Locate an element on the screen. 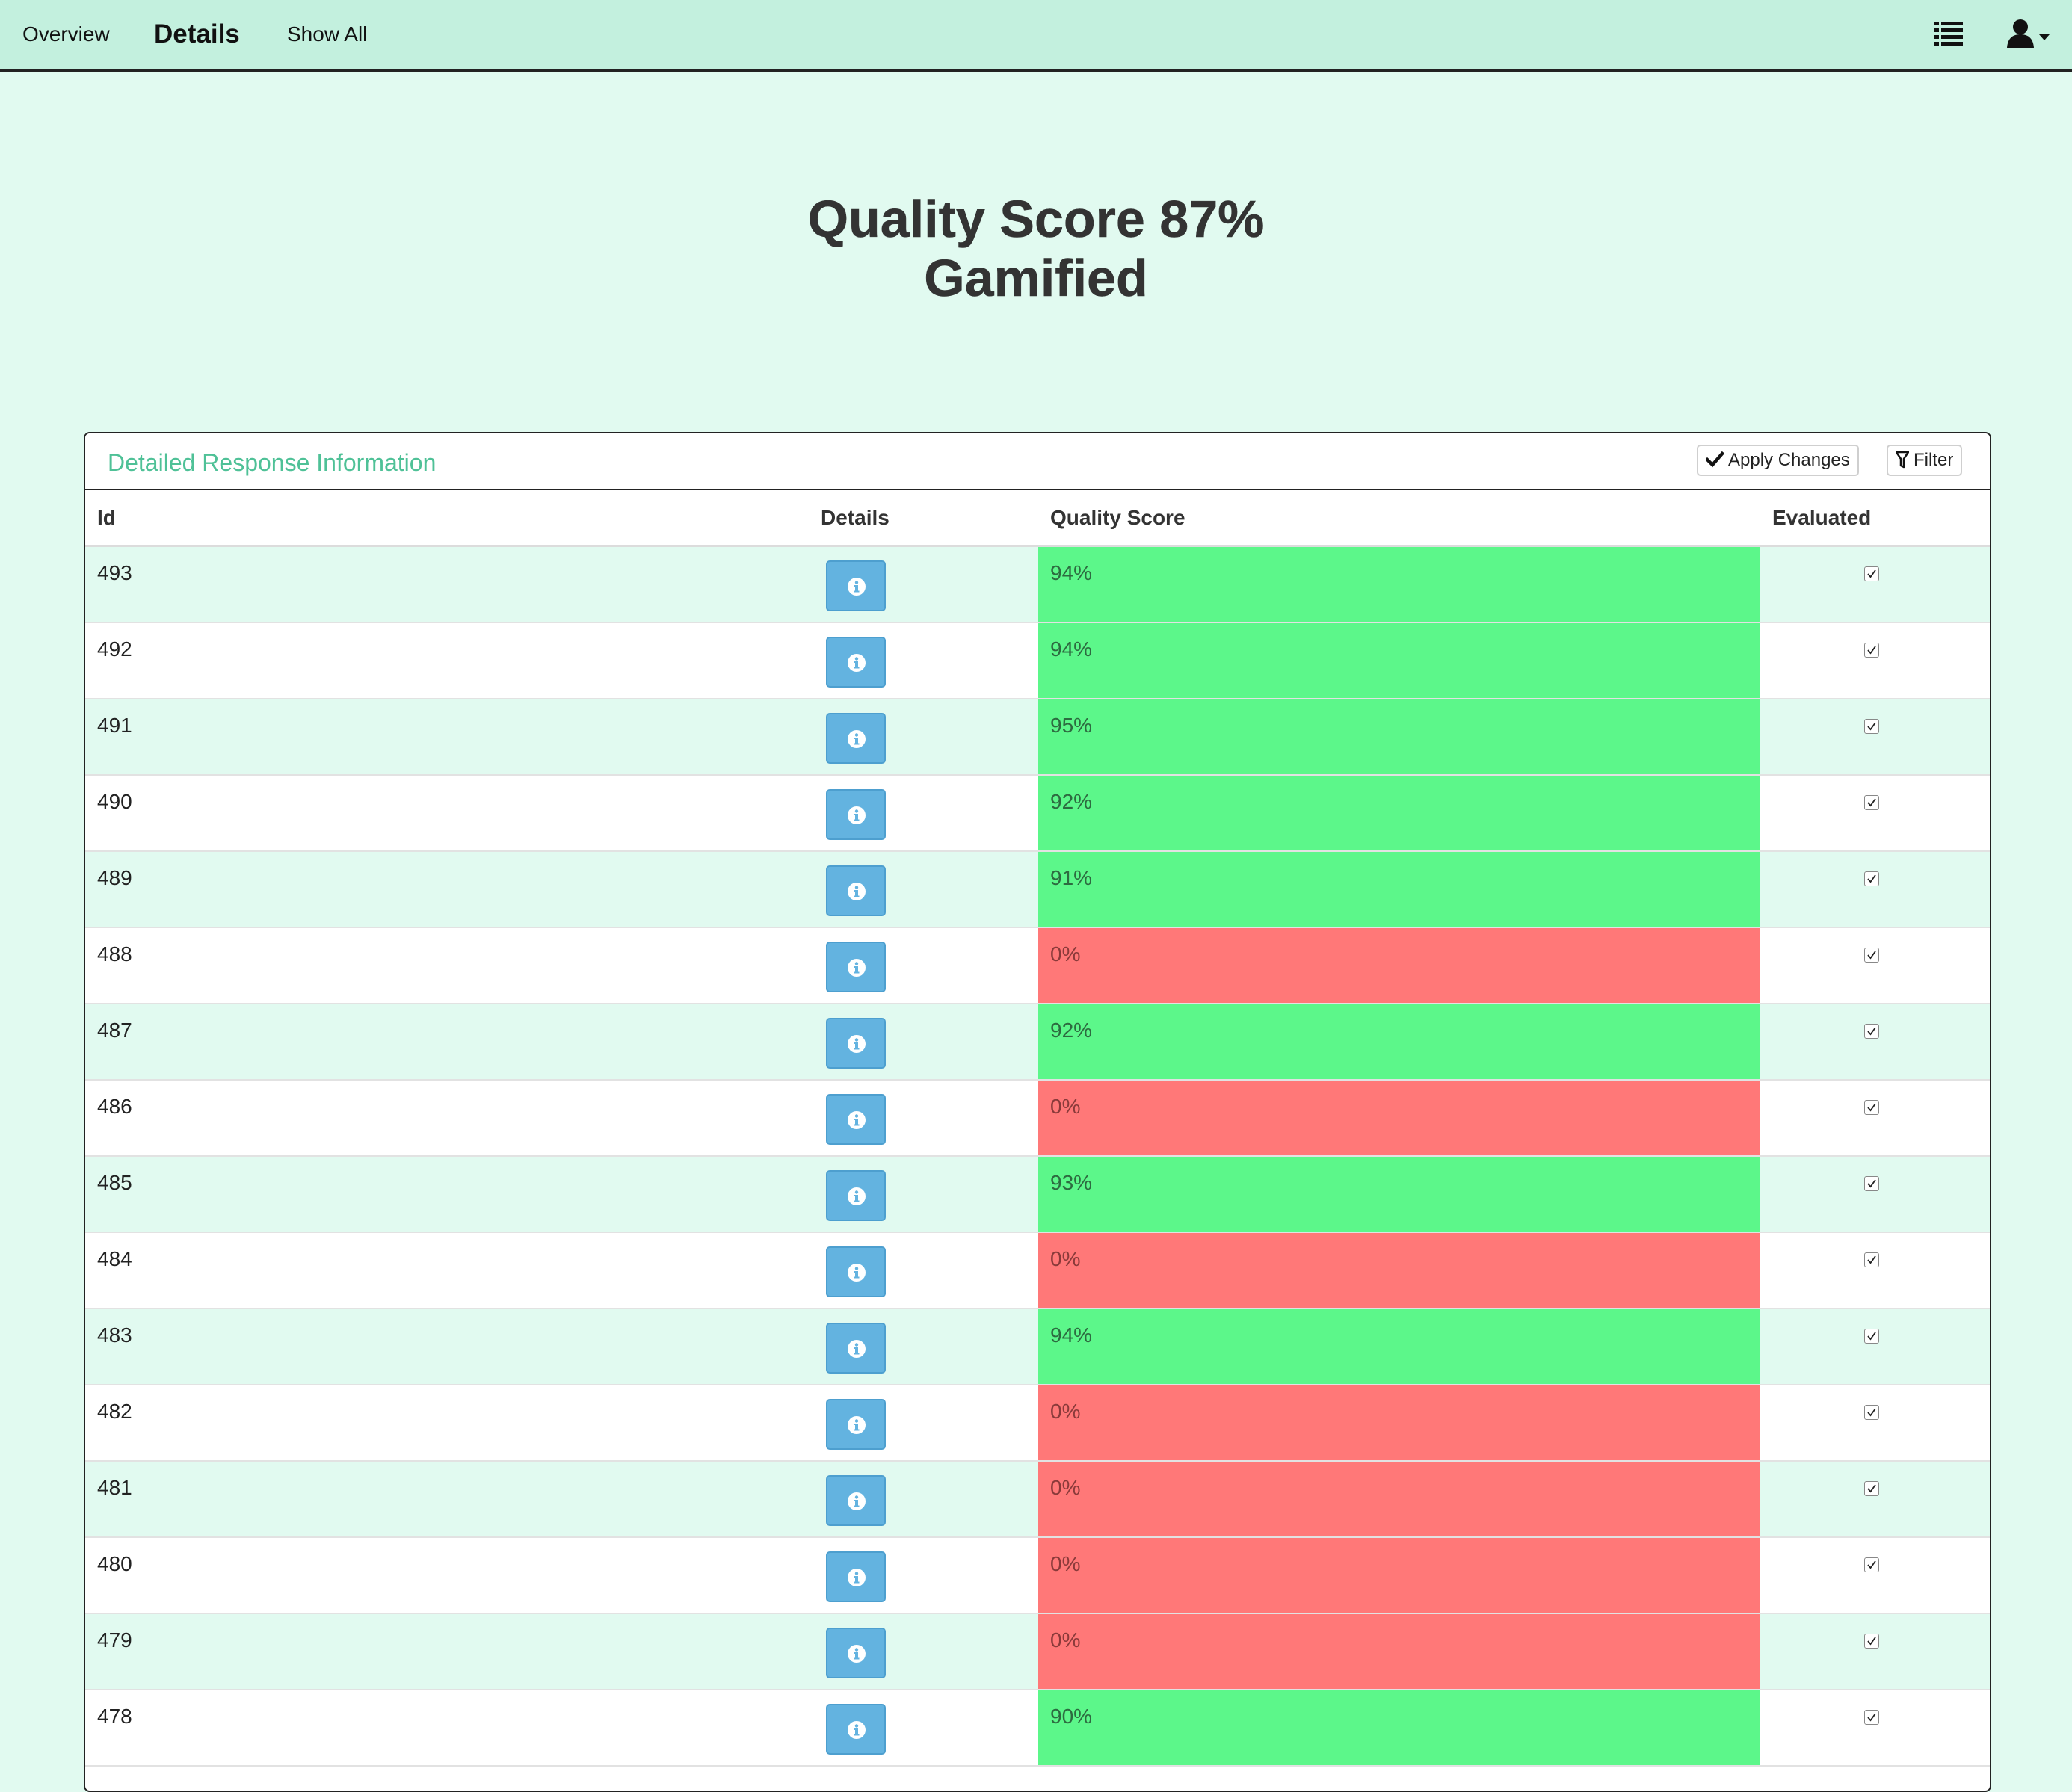 The width and height of the screenshot is (2072, 1792). quality-score-value: 95% is located at coordinates (1072, 725).